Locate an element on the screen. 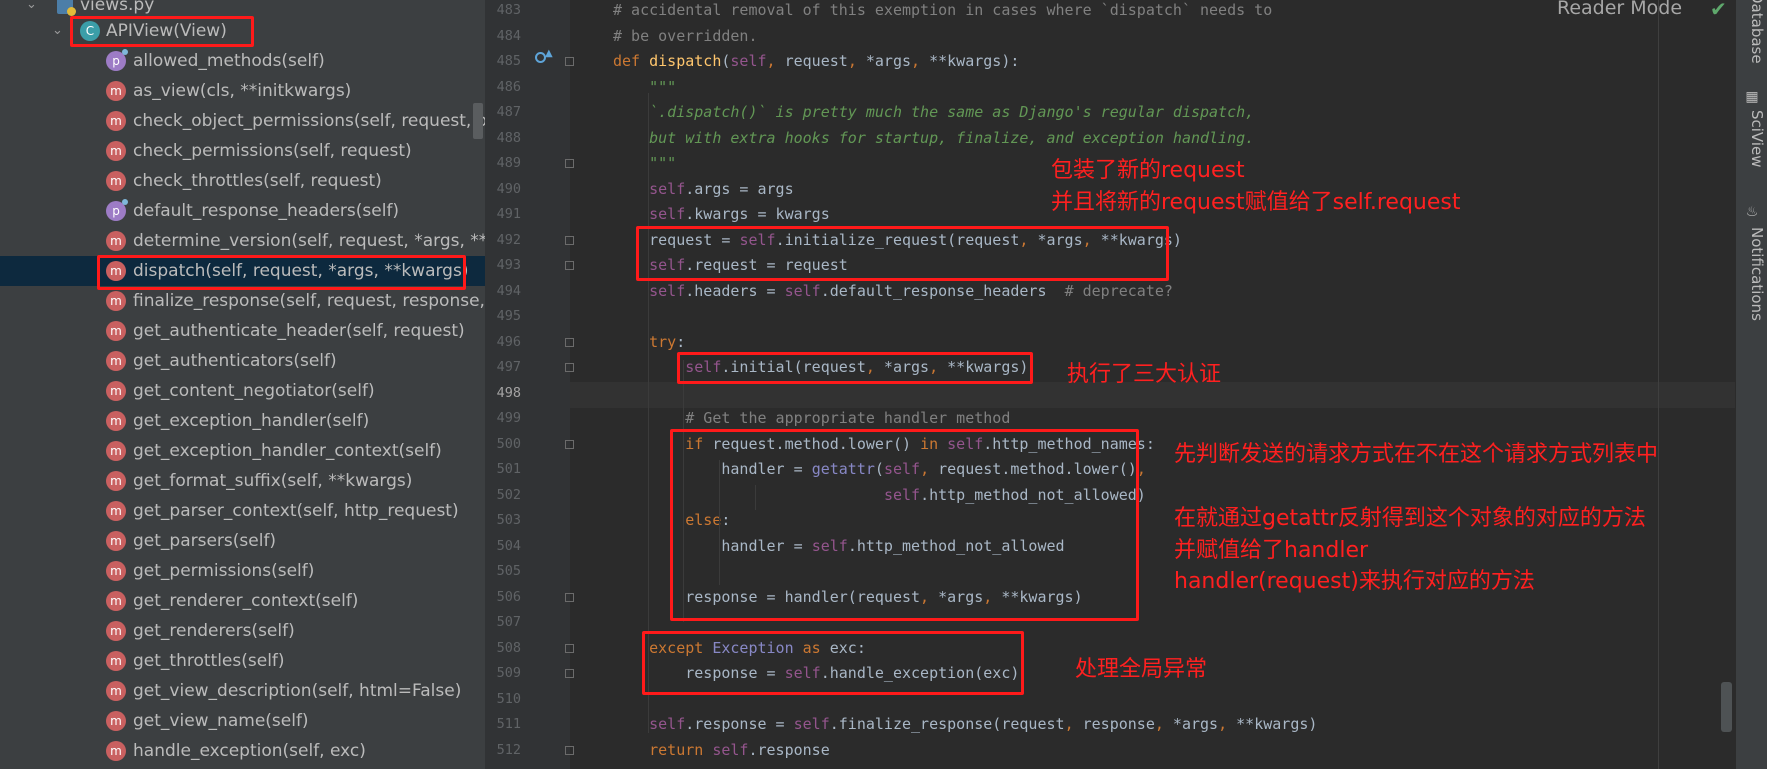  tree-member-label: get_view_description(self, html=False) is located at coordinates (297, 691).